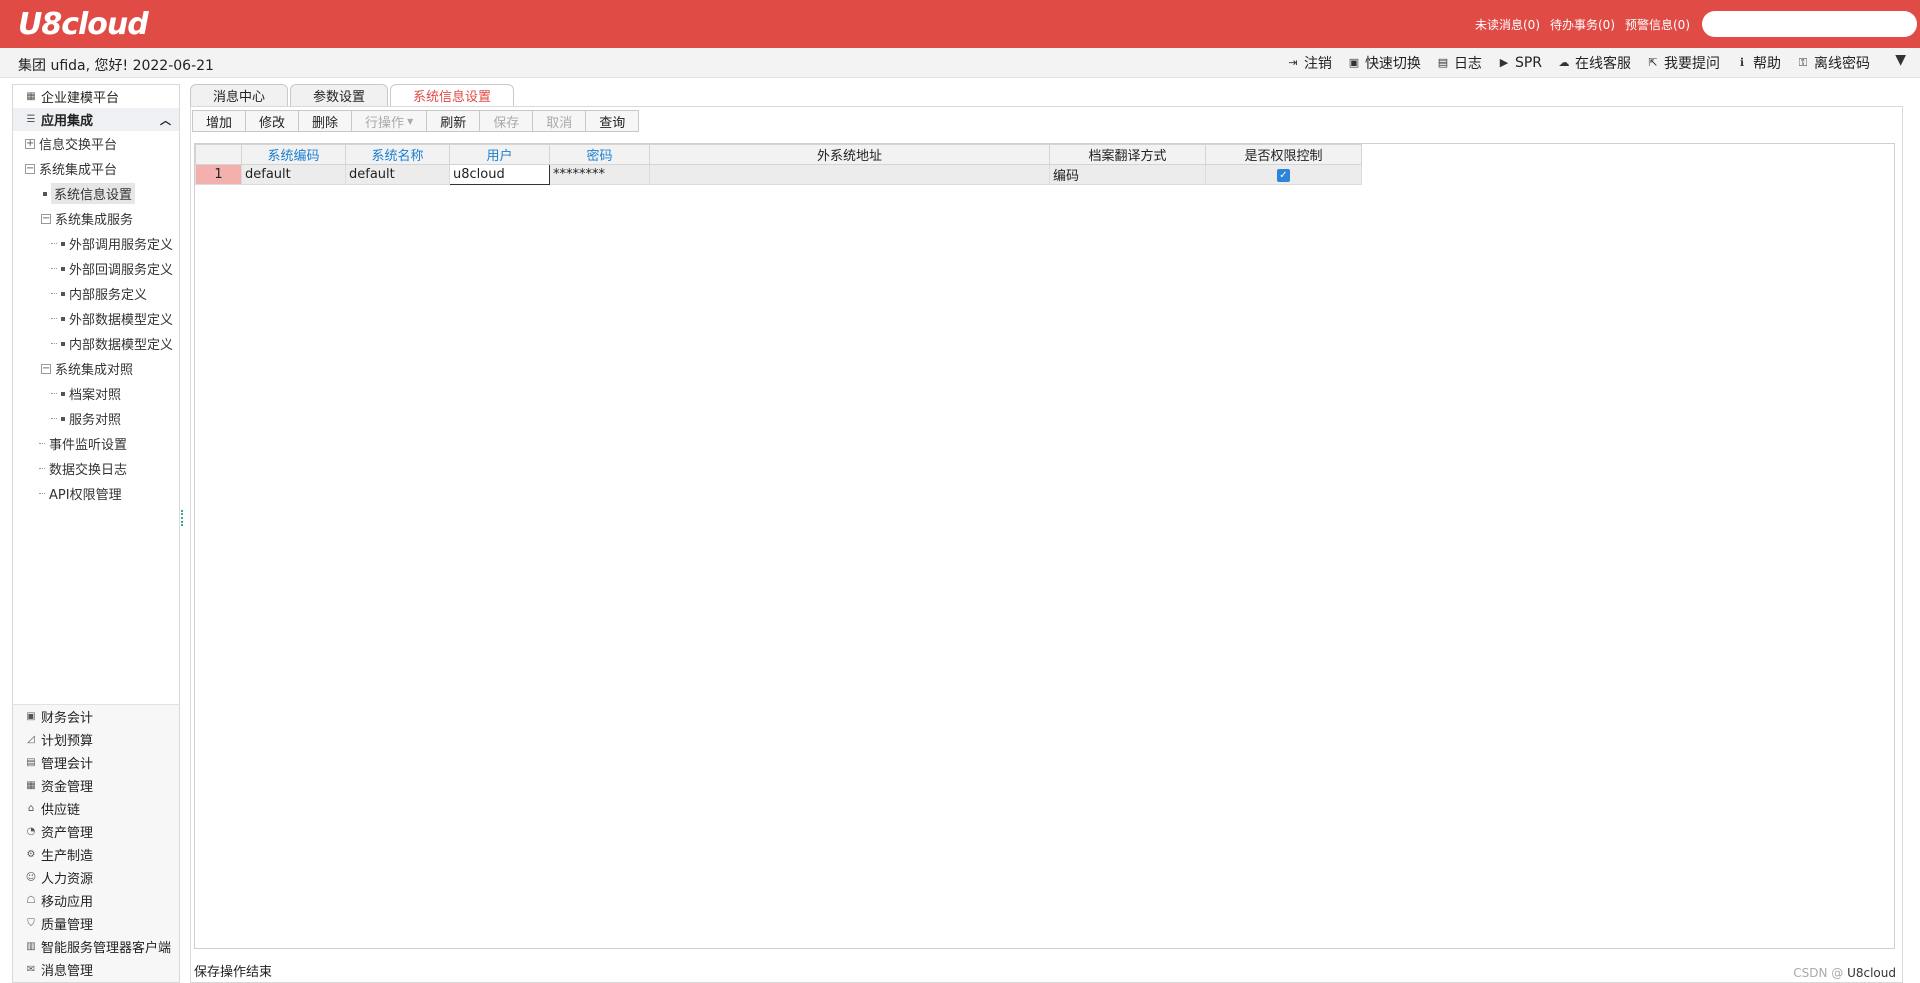 The image size is (1920, 983). Describe the element at coordinates (1844, 973) in the screenshot. I see `status-right: CSDN @ U8cloud` at that location.